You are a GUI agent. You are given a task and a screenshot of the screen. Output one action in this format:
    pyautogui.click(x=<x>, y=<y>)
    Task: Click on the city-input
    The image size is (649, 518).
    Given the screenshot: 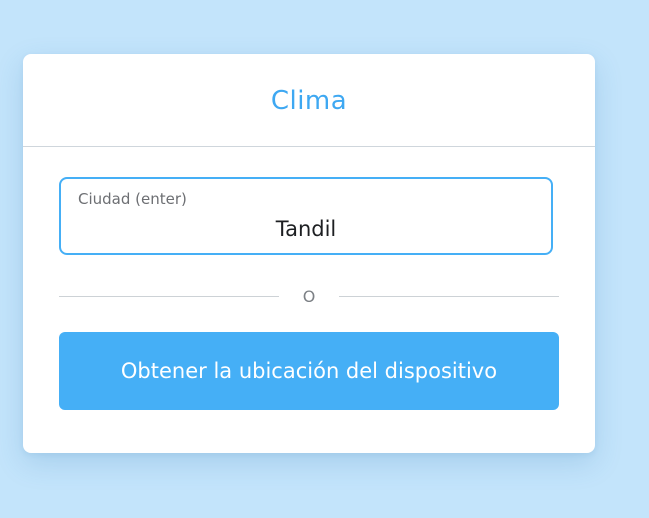 What is the action you would take?
    pyautogui.click(x=306, y=229)
    